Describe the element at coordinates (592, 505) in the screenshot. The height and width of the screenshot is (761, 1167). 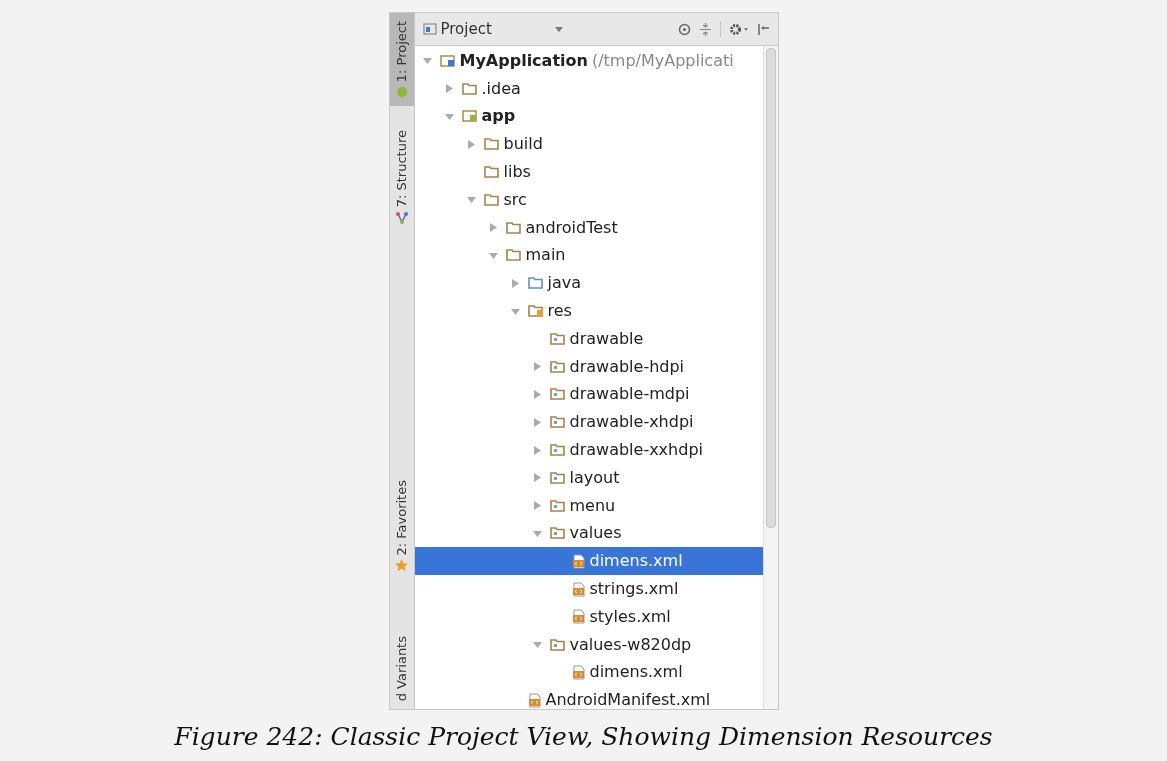
I see `tree-item-label: menu` at that location.